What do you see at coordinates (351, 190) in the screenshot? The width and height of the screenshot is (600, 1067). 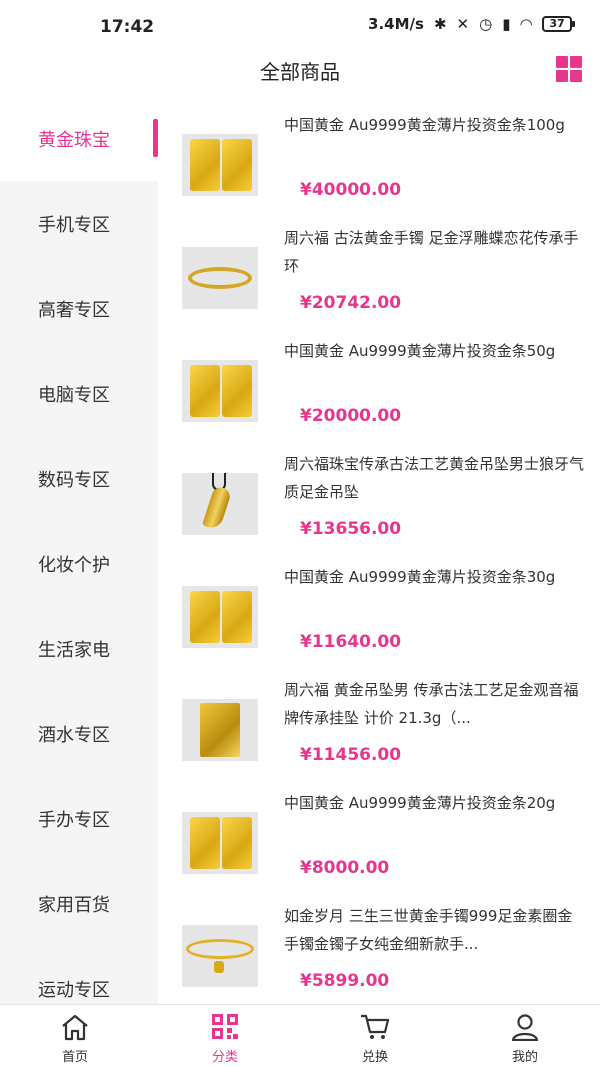 I see `product-price: ¥40000.00` at bounding box center [351, 190].